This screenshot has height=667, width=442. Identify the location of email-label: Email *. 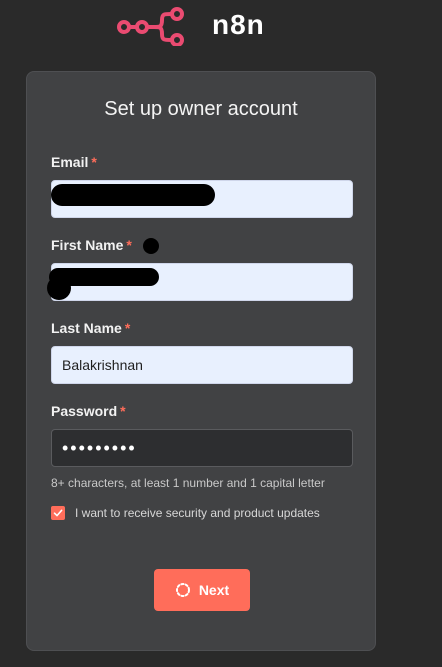
(74, 162).